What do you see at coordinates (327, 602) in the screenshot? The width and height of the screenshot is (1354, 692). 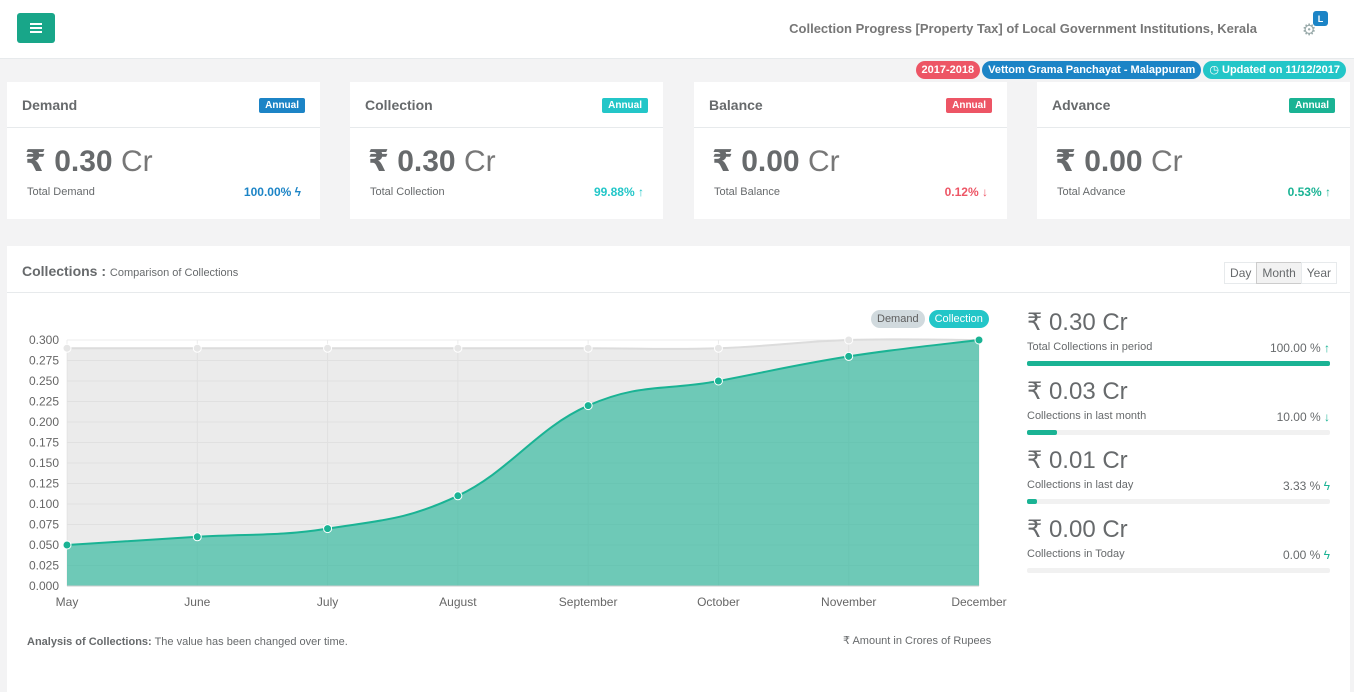 I see `x-tick-label: July` at bounding box center [327, 602].